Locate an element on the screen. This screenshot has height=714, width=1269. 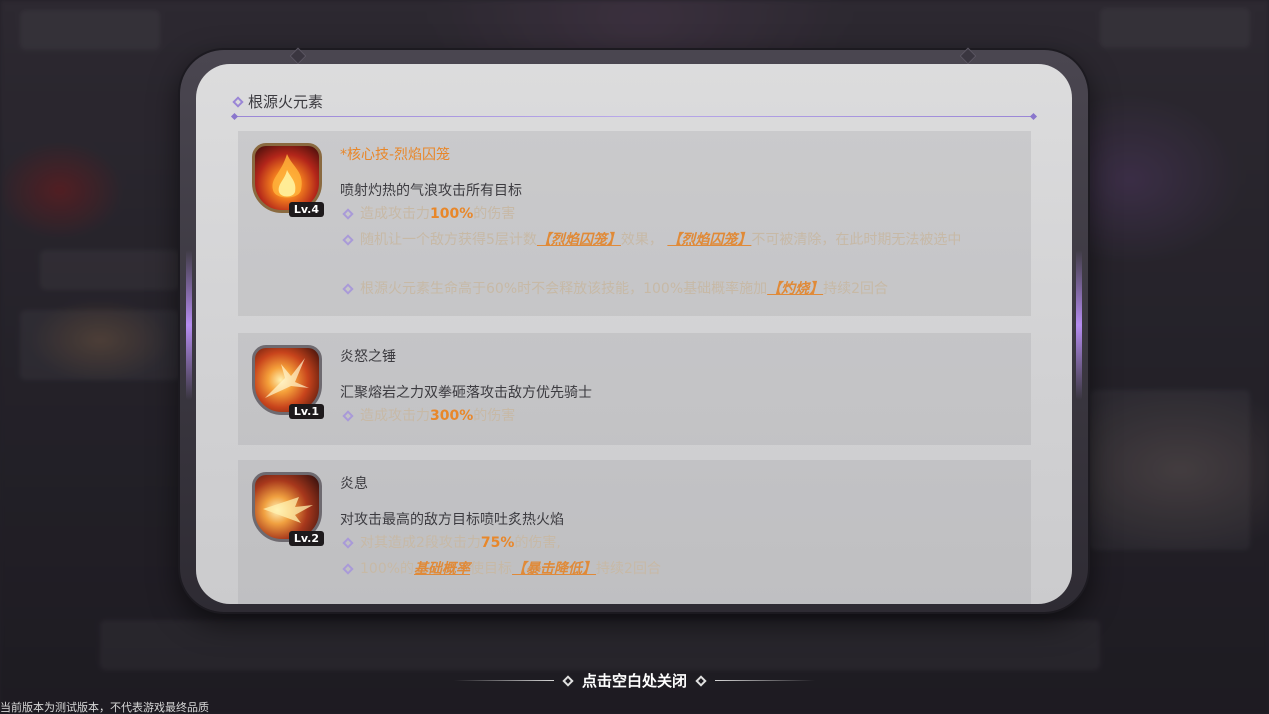
skill-icon-fury-hammer: Lv.1 is located at coordinates (288, 382).